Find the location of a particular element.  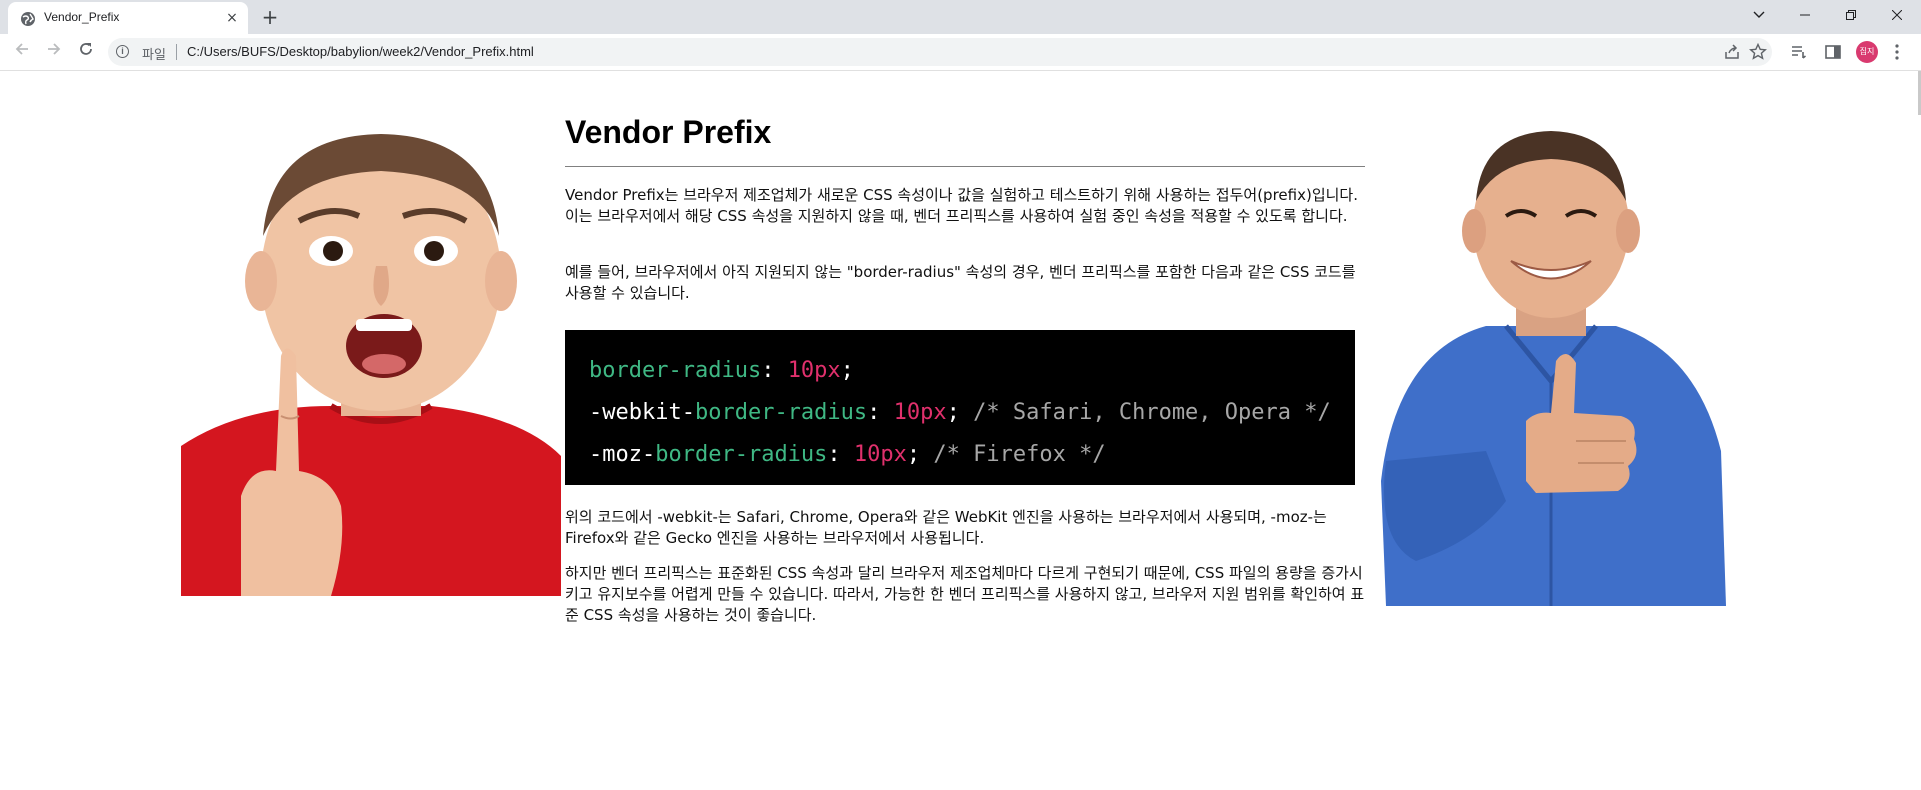

code-line-3: -moz-border-radius: 10px; /* Firefox */ is located at coordinates (960, 455).